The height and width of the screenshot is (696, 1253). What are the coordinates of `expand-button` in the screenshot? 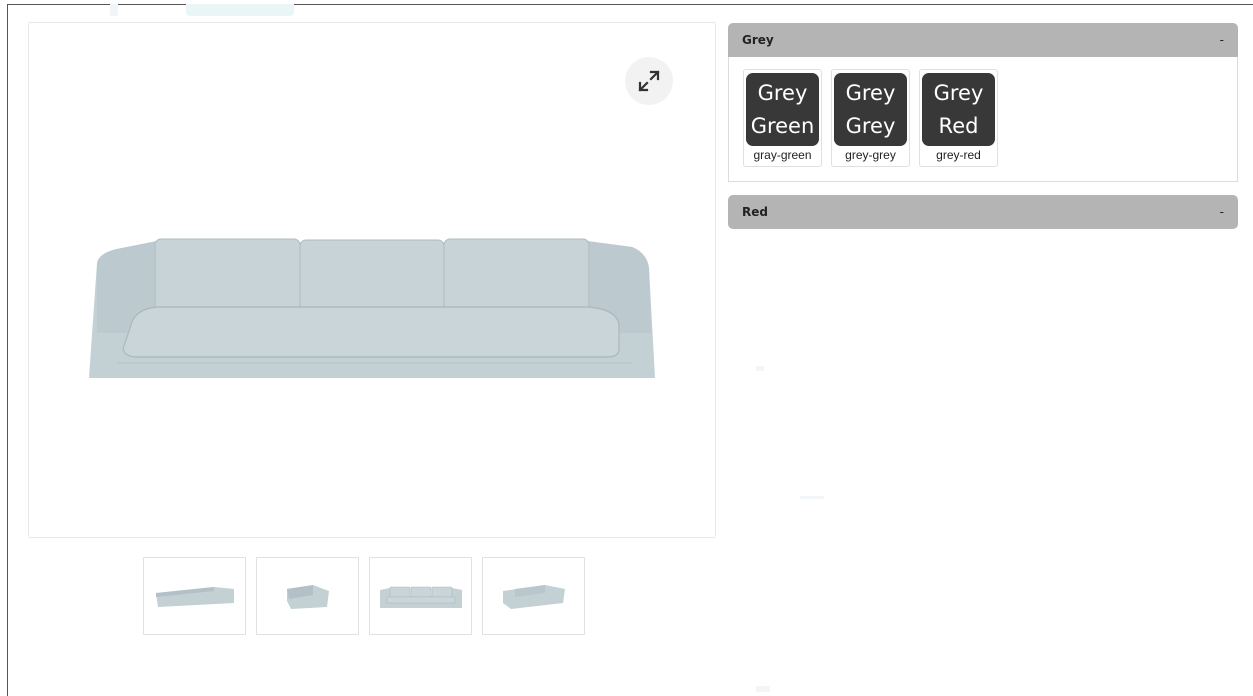 It's located at (649, 81).